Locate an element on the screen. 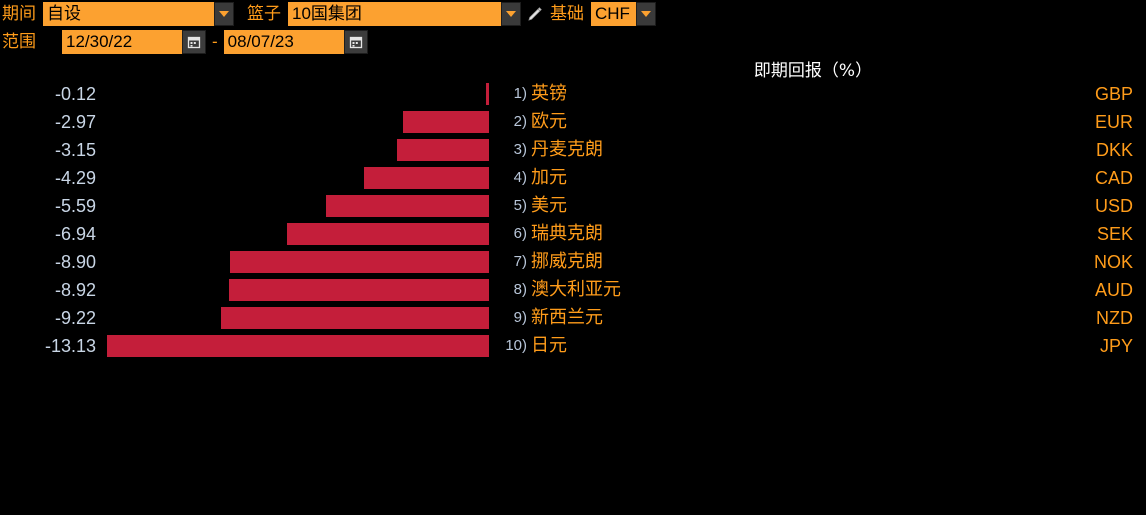 This screenshot has width=1146, height=515. range-end-calendar-button is located at coordinates (355, 42).